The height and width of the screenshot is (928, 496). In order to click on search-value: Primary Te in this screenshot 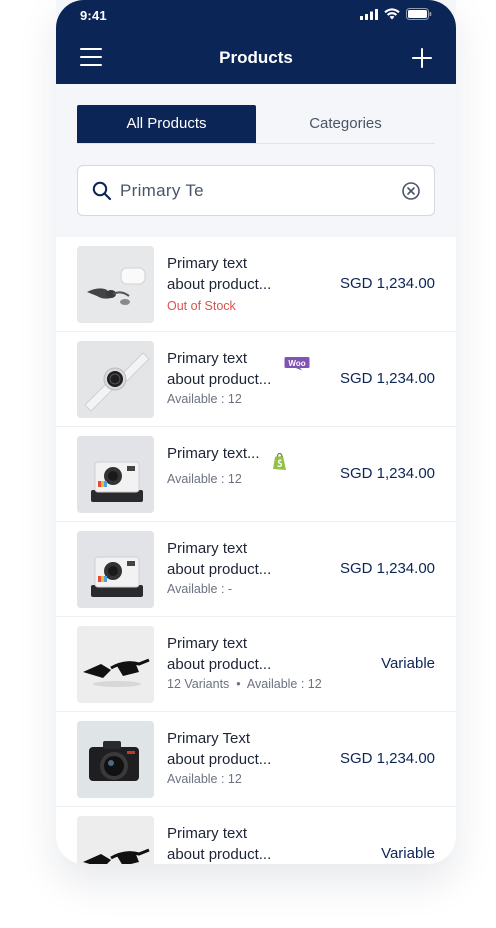, I will do `click(162, 190)`.